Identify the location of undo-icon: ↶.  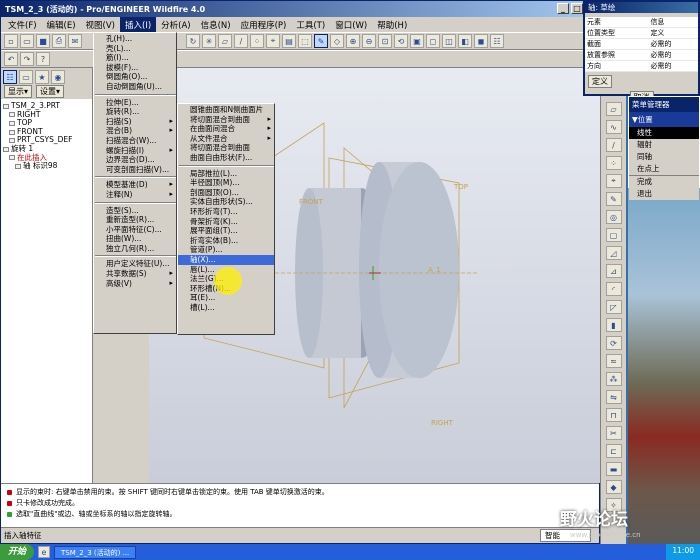
(11, 59).